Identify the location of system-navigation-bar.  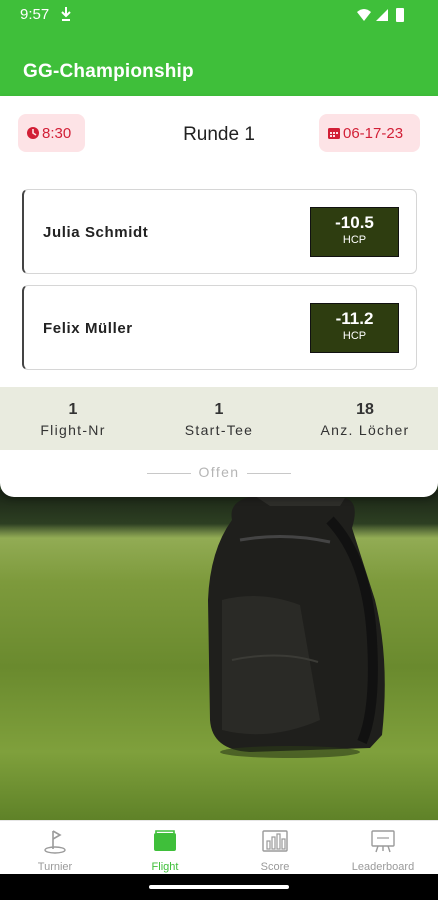
(219, 887).